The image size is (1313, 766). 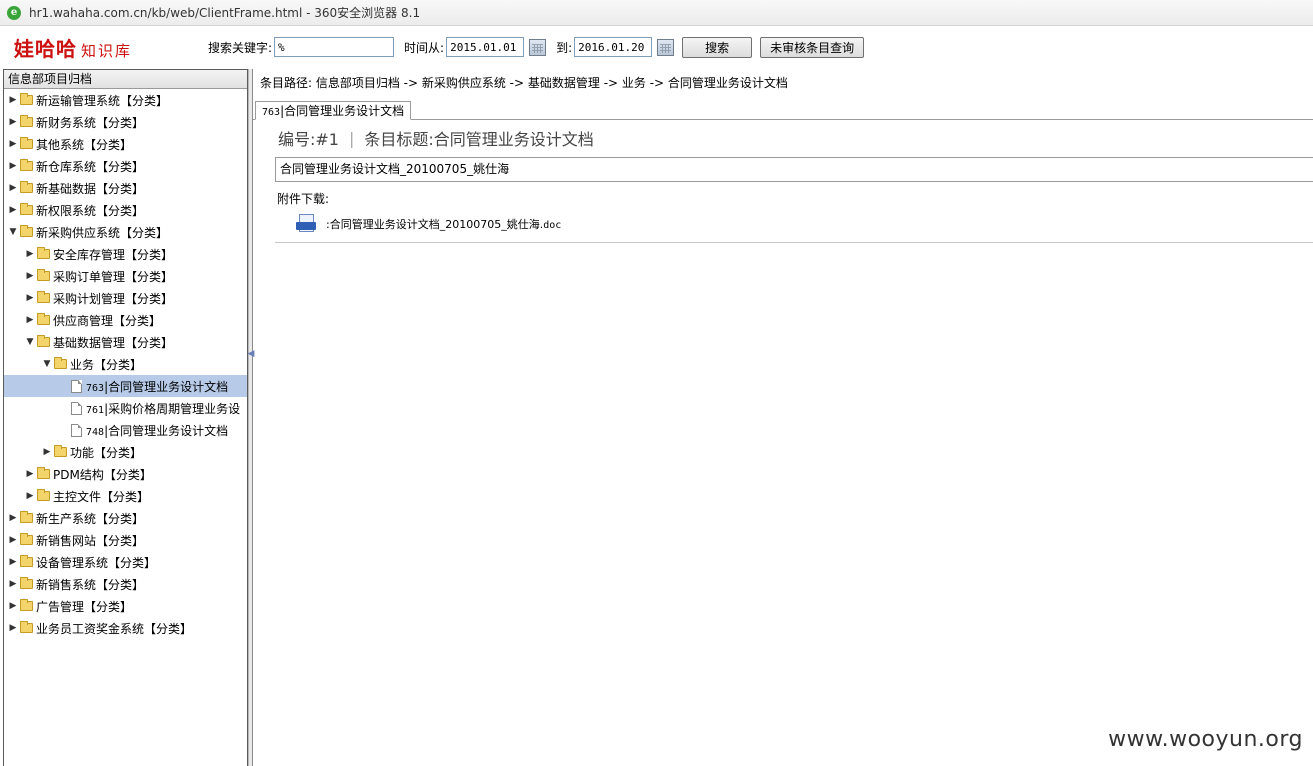 I want to click on time-to-label: 到:, so click(x=564, y=47).